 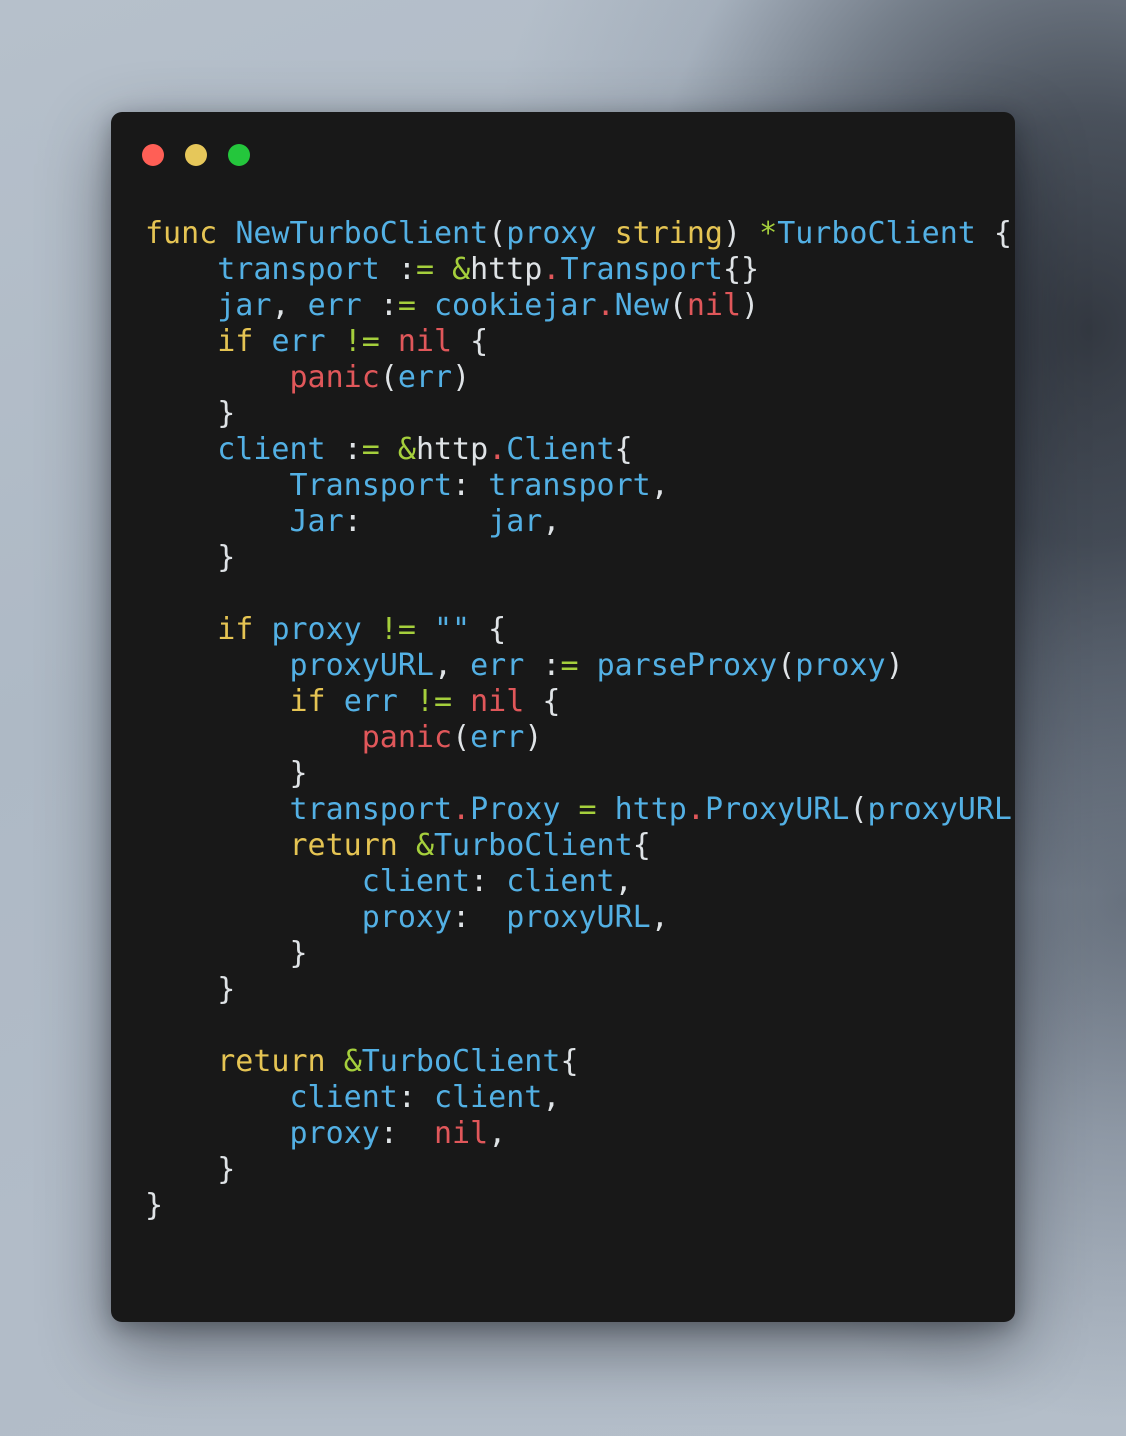 I want to click on code-line: proxy: nil,, so click(x=580, y=1134).